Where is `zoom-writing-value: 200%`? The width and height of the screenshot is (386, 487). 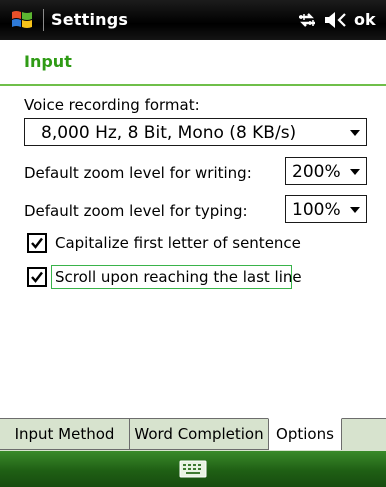
zoom-writing-value: 200% is located at coordinates (316, 172).